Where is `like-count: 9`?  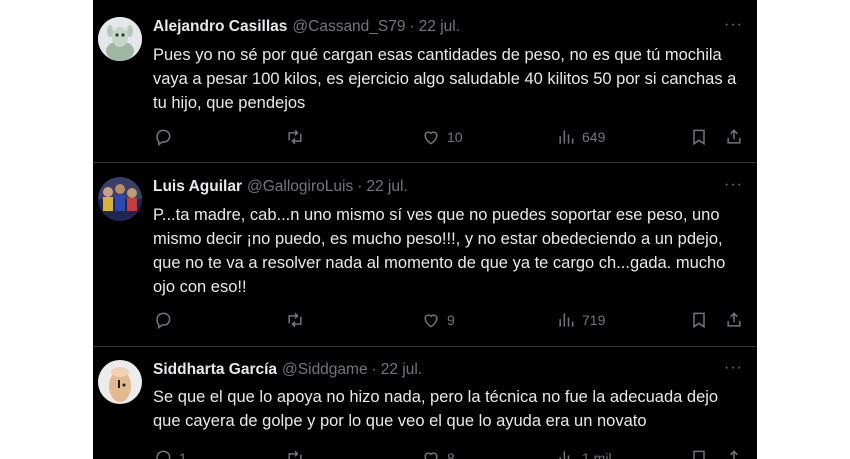
like-count: 9 is located at coordinates (451, 320).